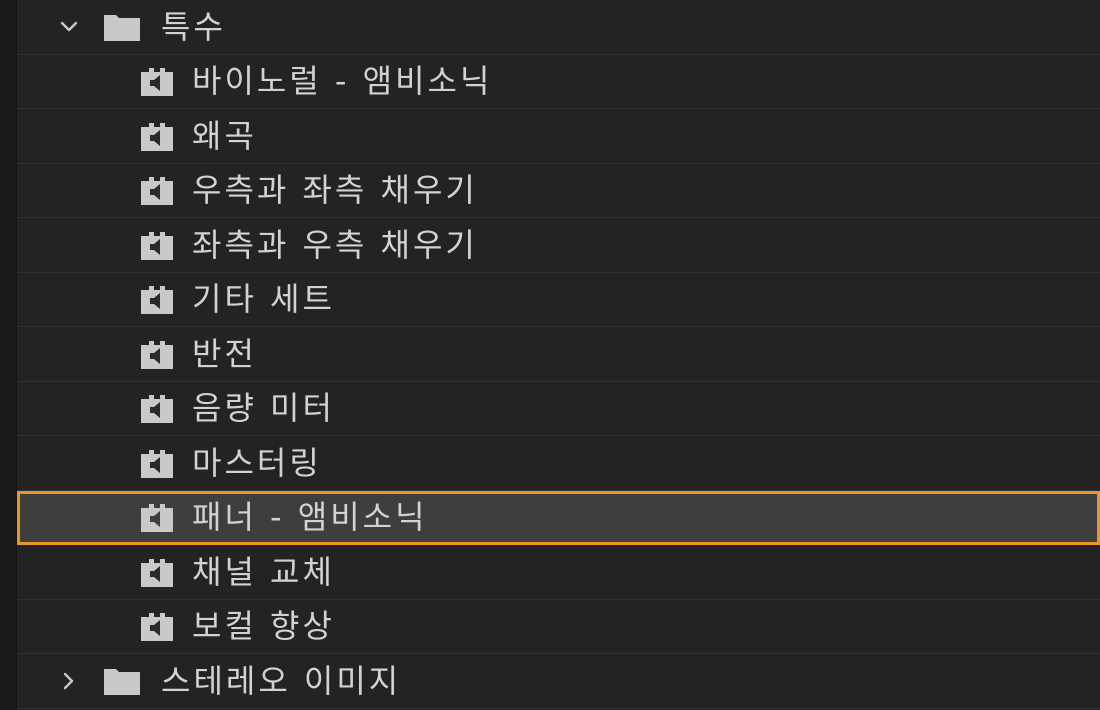 This screenshot has width=1100, height=710. Describe the element at coordinates (257, 462) in the screenshot. I see `effect-label: 마스터링` at that location.